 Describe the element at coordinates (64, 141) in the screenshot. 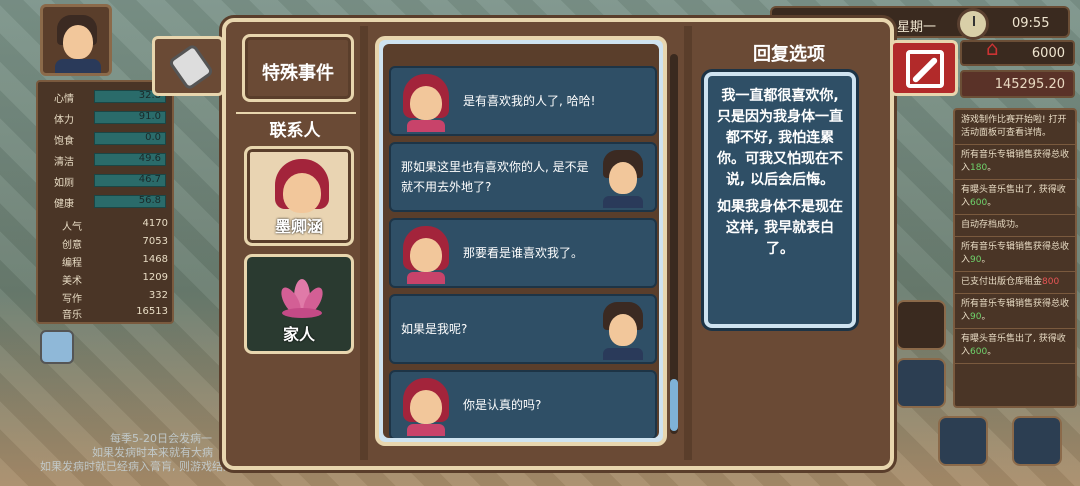

I see `stat-label: 饱食` at that location.